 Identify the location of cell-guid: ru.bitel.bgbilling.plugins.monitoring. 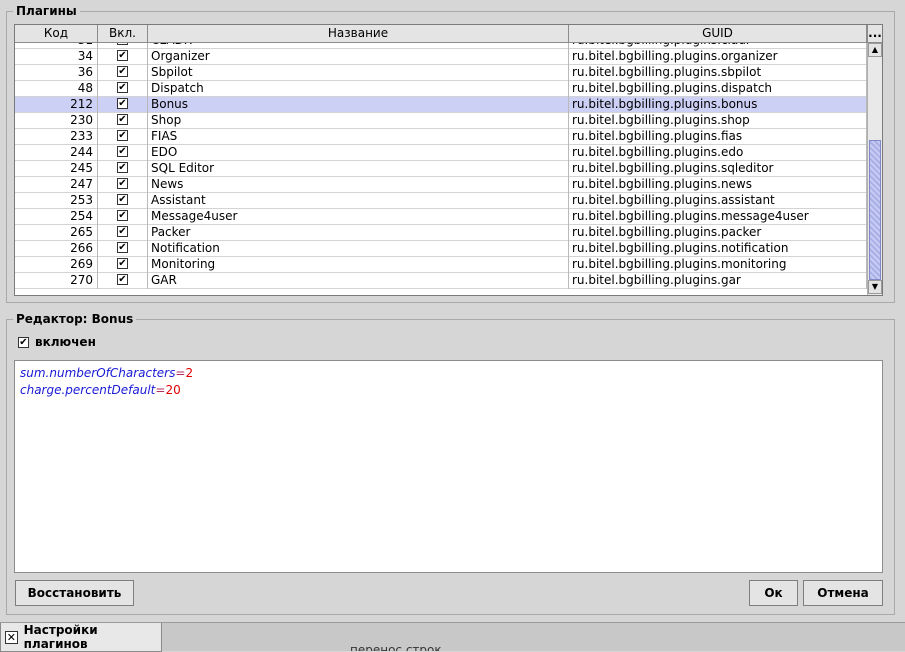
(718, 265).